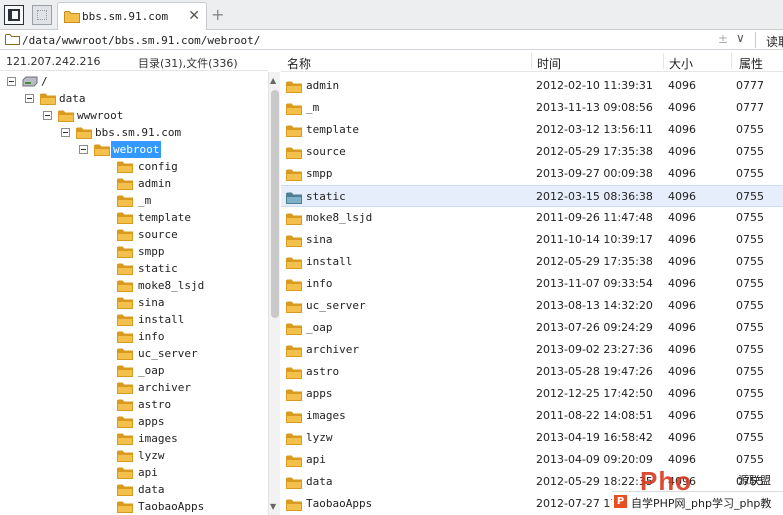  I want to click on tree-node: TaobaoApps, so click(133, 506).